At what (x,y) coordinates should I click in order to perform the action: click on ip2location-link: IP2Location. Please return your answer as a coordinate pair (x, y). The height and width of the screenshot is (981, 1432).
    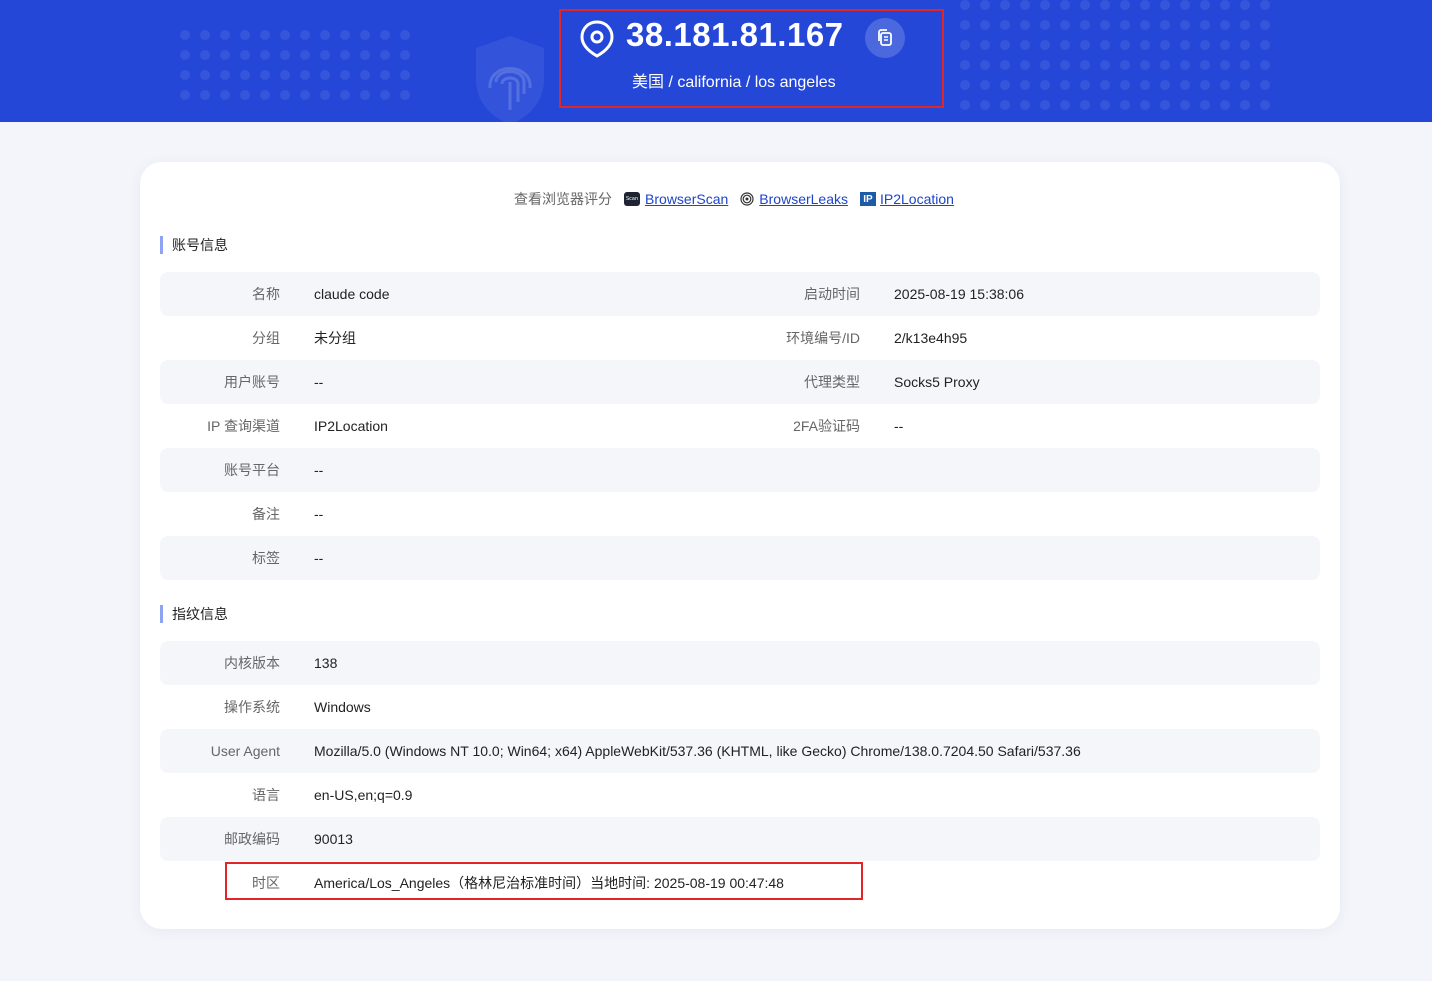
    Looking at the image, I should click on (917, 199).